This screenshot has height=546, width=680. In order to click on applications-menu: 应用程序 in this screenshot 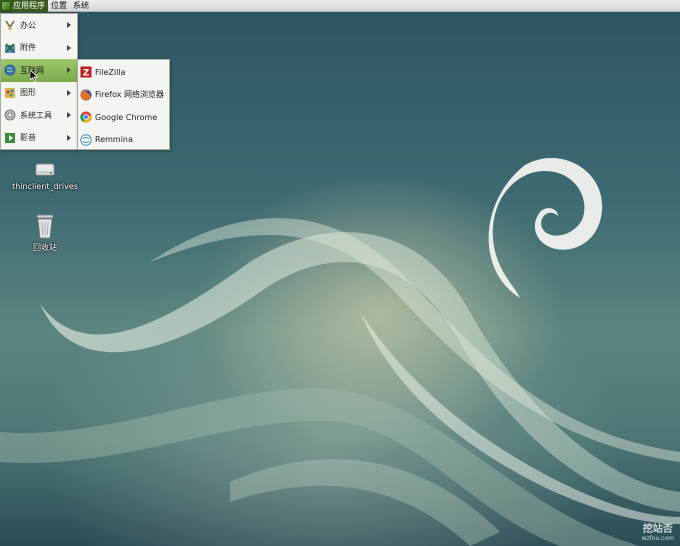, I will do `click(24, 6)`.